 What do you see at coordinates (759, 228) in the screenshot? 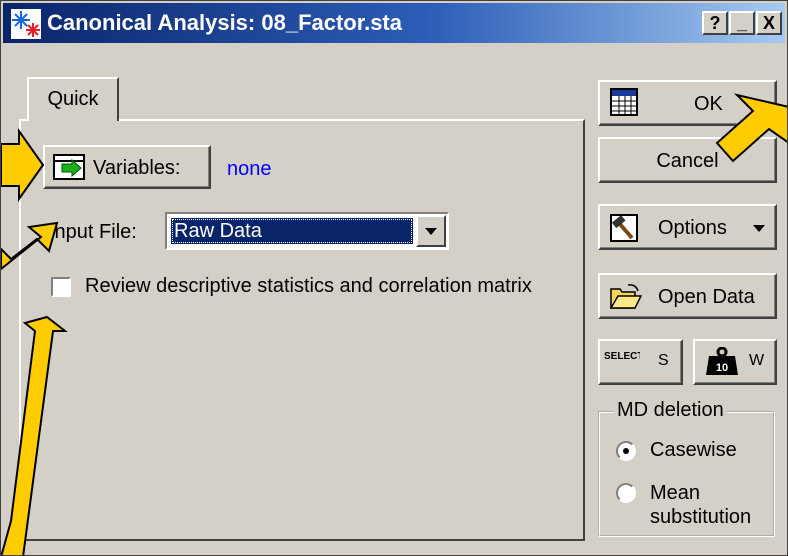
I see `dropdown-triangle-icon` at bounding box center [759, 228].